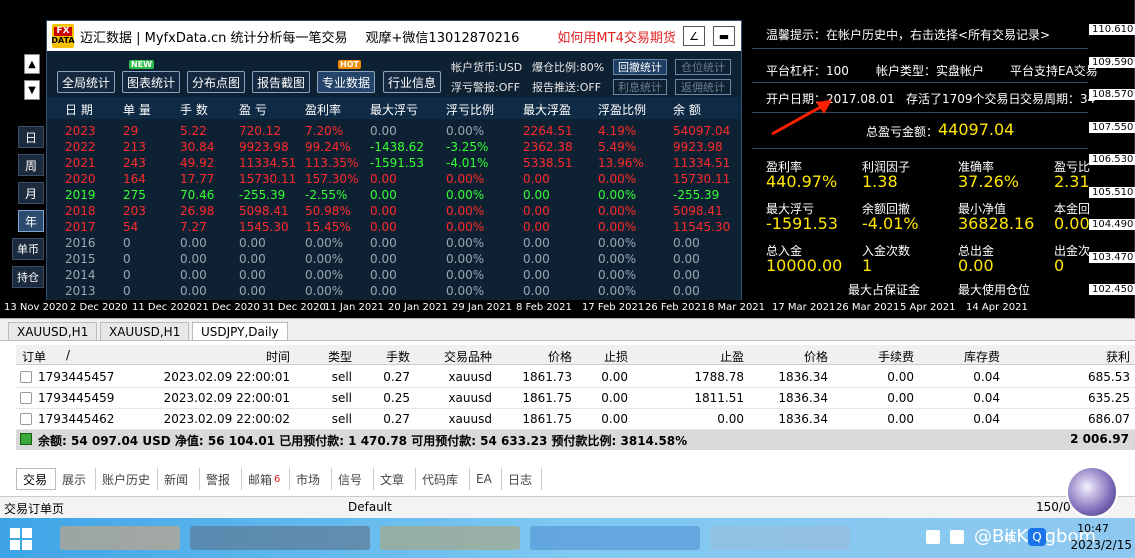 The image size is (1135, 558). What do you see at coordinates (28, 277) in the screenshot?
I see `period-6: 持仓` at bounding box center [28, 277].